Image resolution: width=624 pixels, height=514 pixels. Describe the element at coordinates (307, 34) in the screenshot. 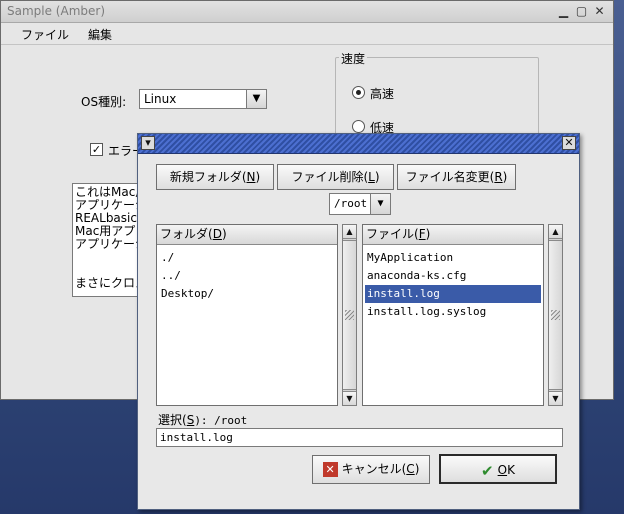

I see `menubar: ファイル 編集` at that location.